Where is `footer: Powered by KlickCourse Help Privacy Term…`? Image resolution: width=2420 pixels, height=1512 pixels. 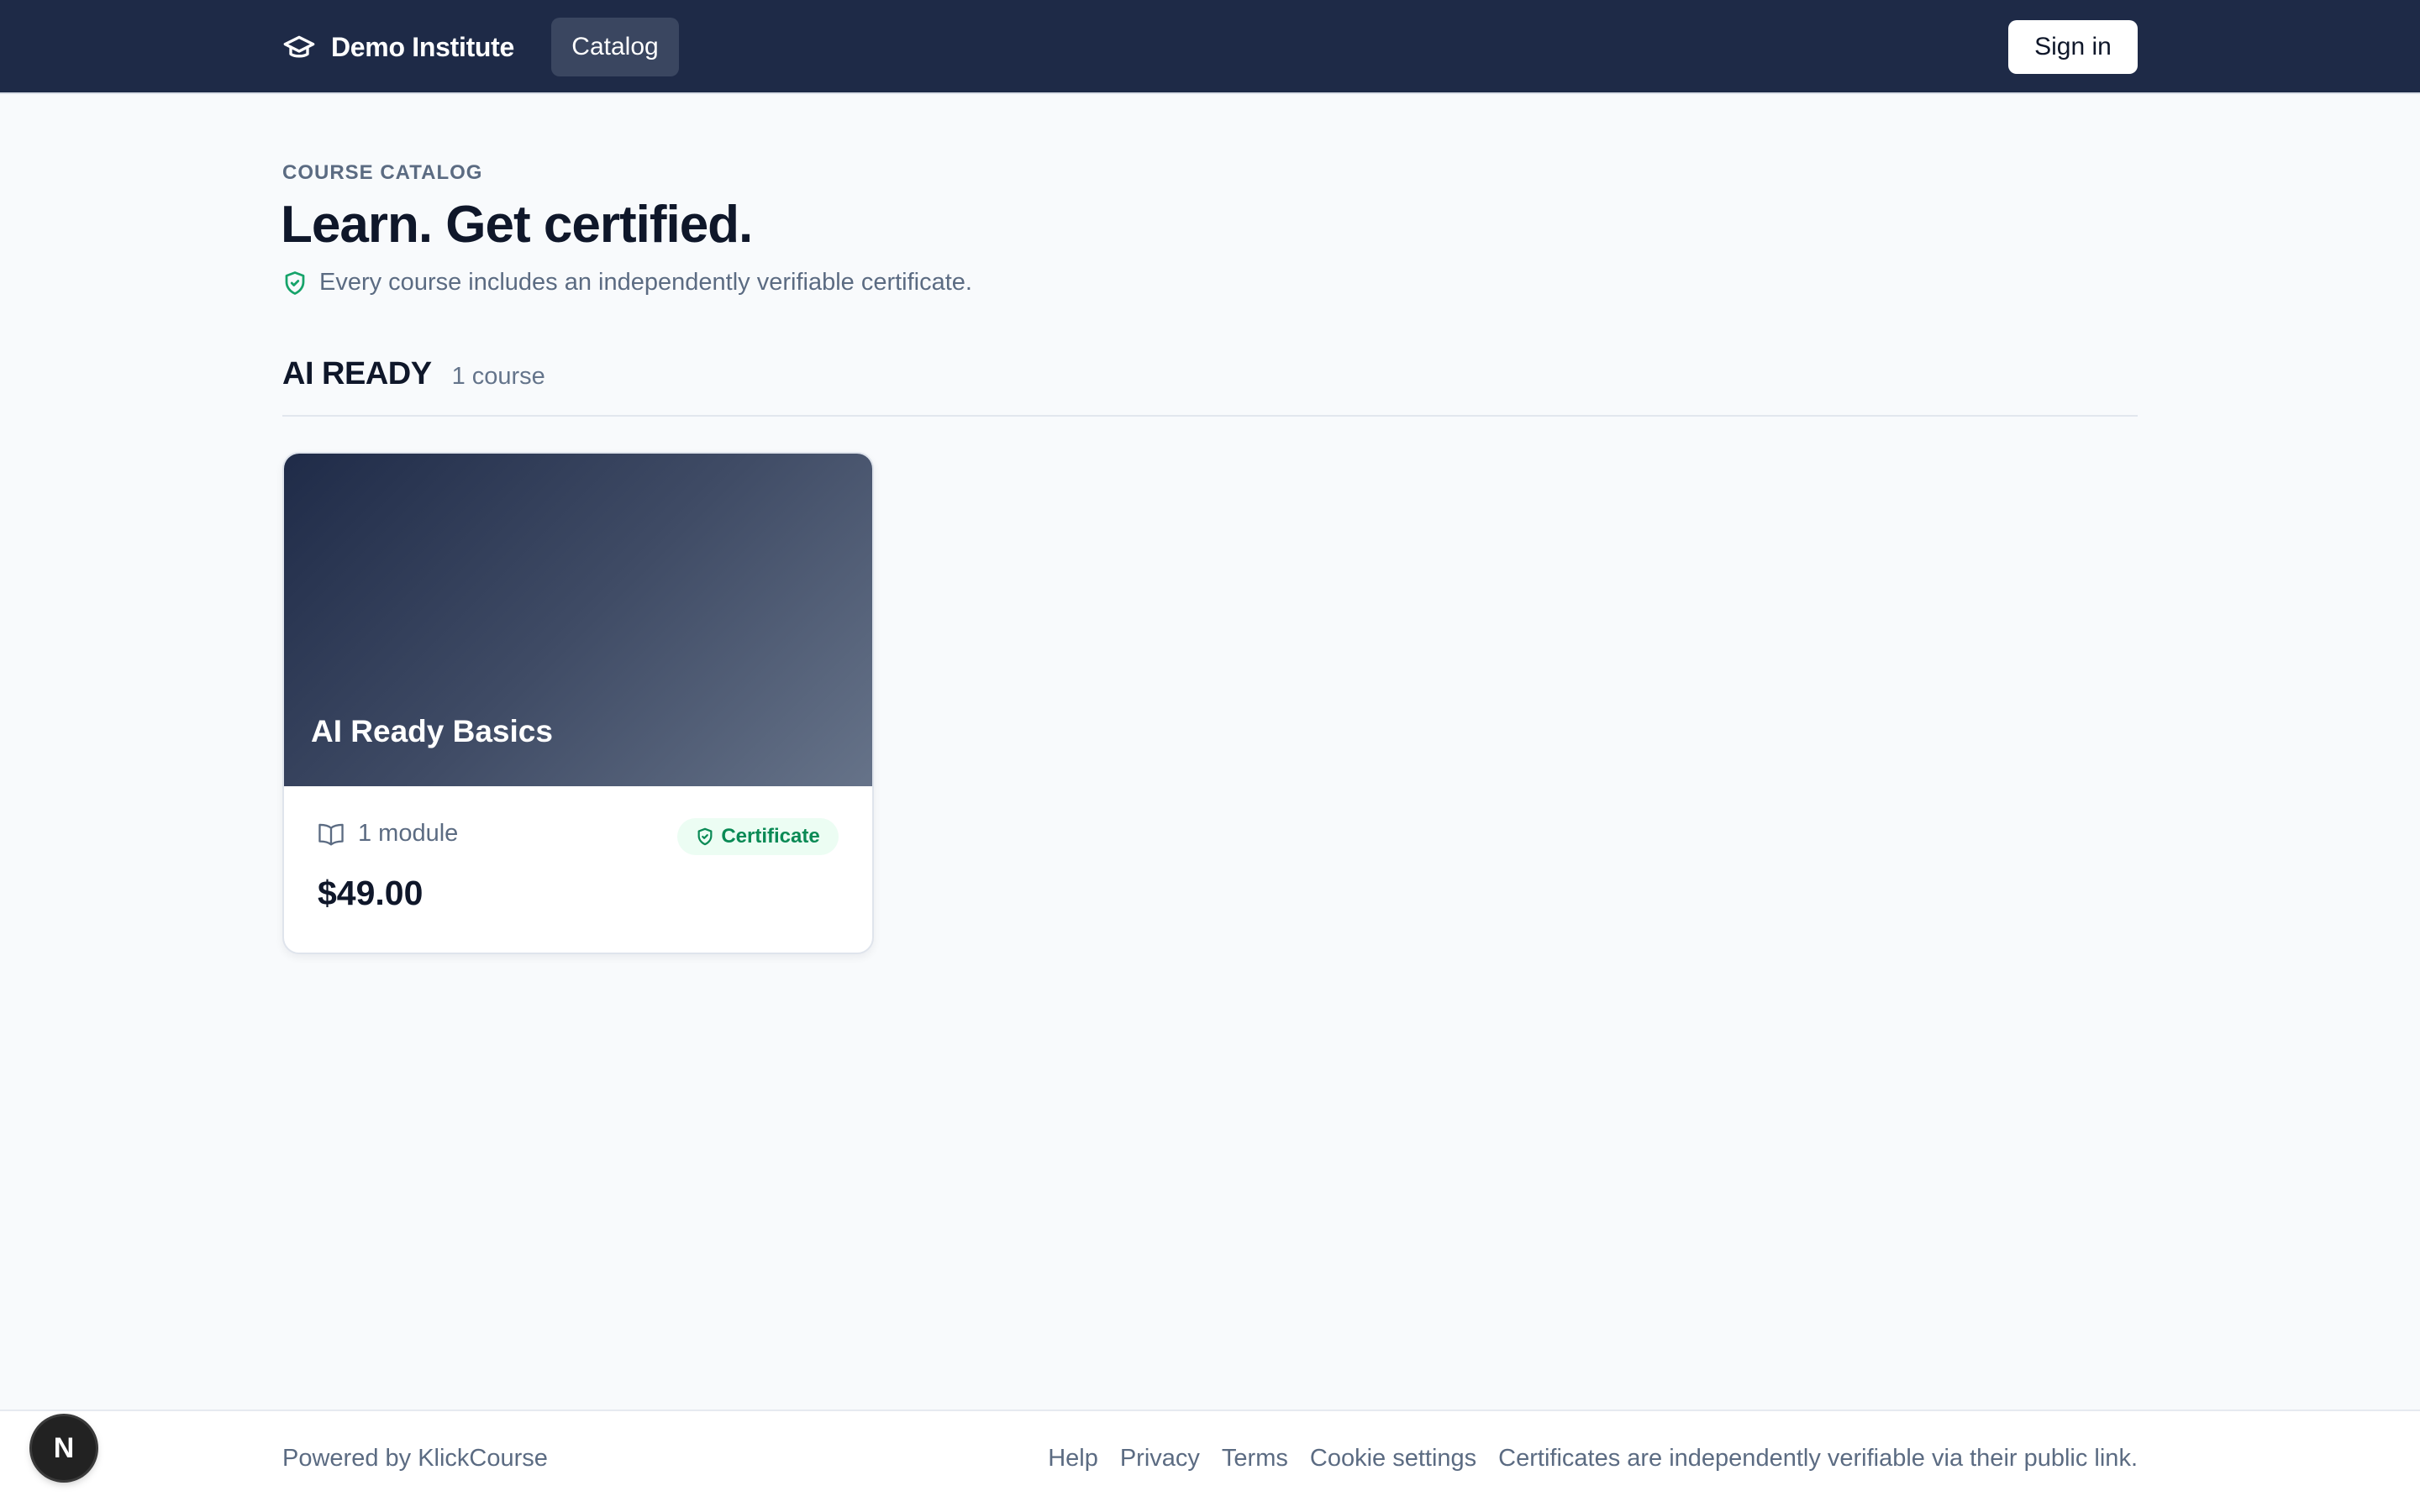
footer: Powered by KlickCourse Help Privacy Term… is located at coordinates (1210, 1461).